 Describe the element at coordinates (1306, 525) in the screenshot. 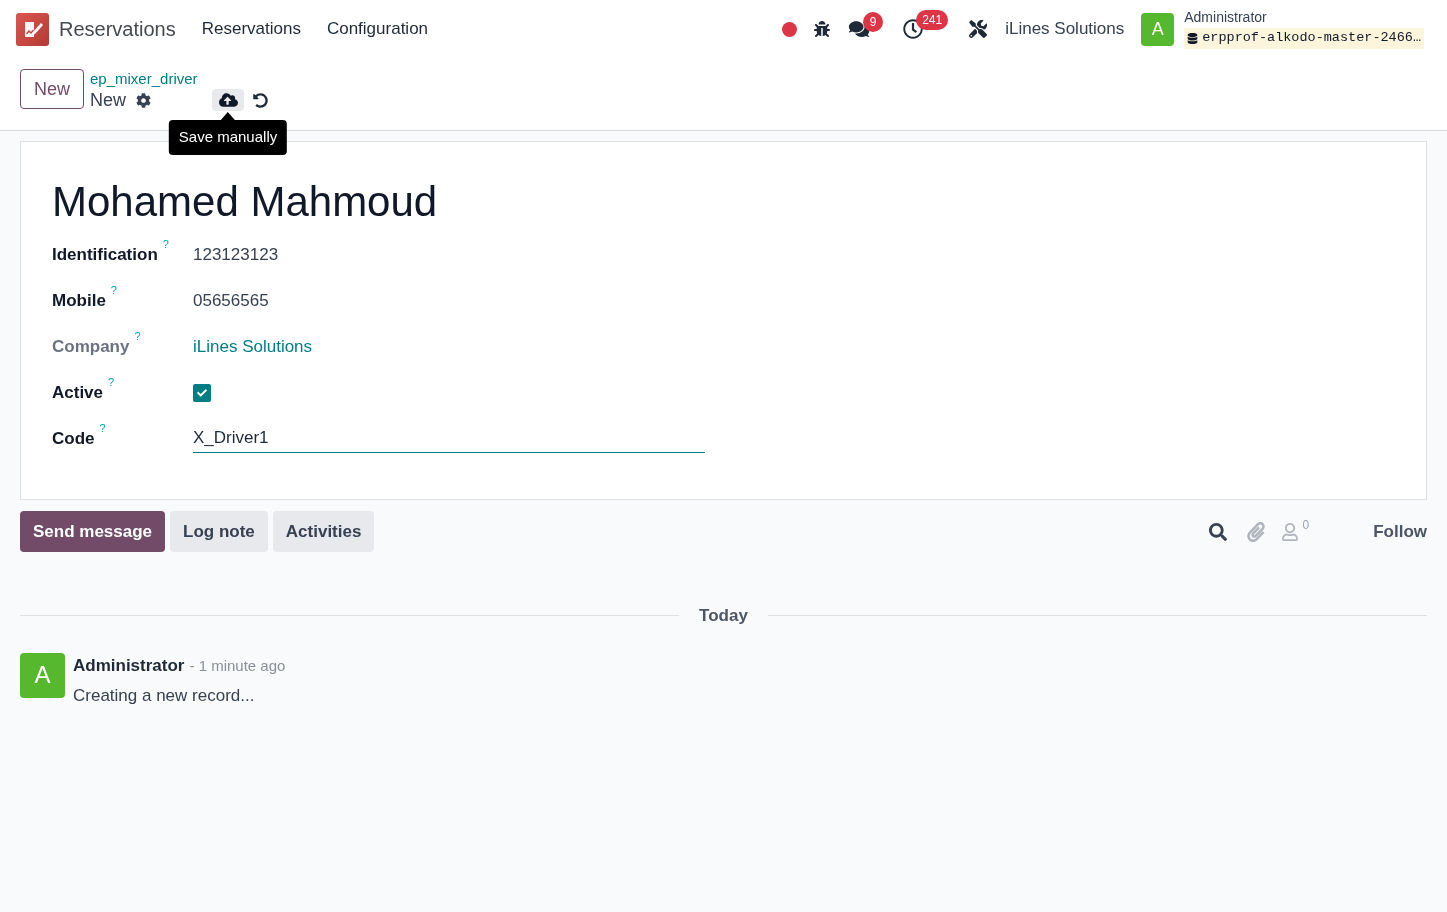

I see `followers-count: 0` at that location.